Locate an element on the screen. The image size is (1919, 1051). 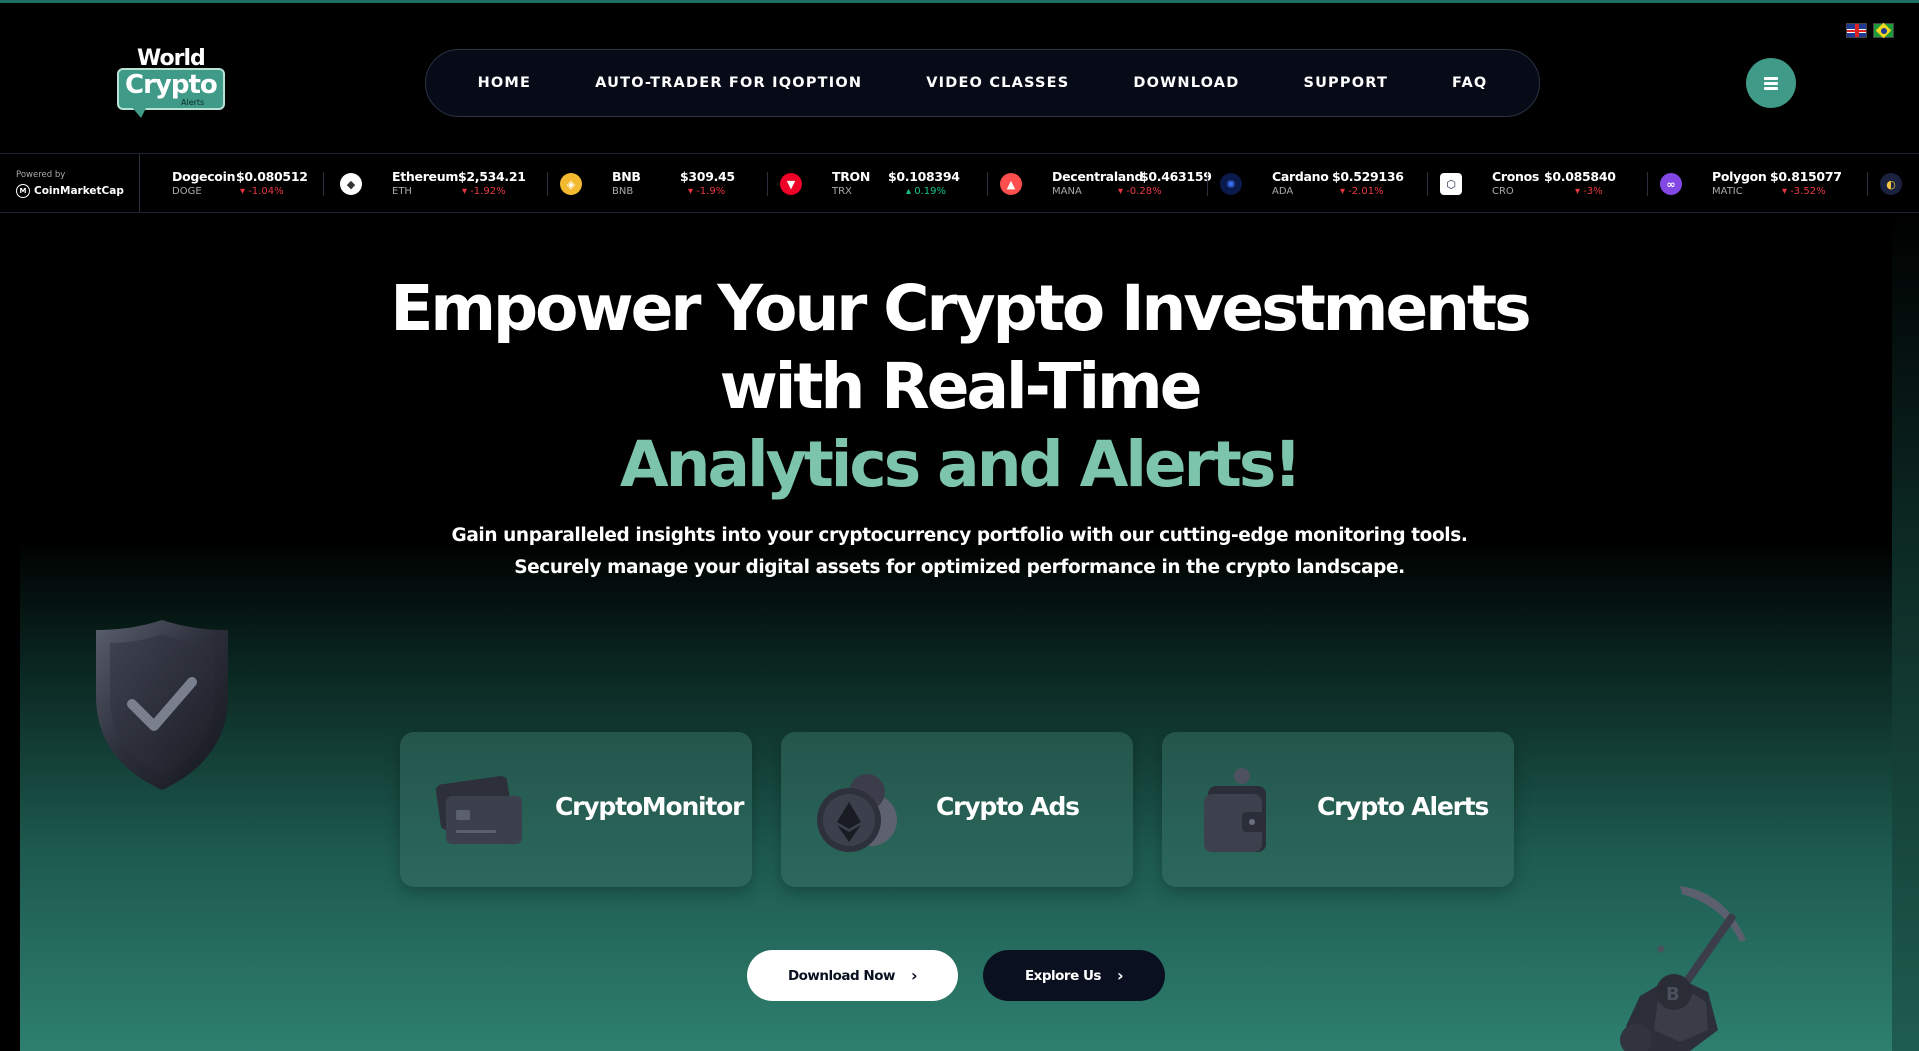
hamburger-menu-button is located at coordinates (1771, 83).